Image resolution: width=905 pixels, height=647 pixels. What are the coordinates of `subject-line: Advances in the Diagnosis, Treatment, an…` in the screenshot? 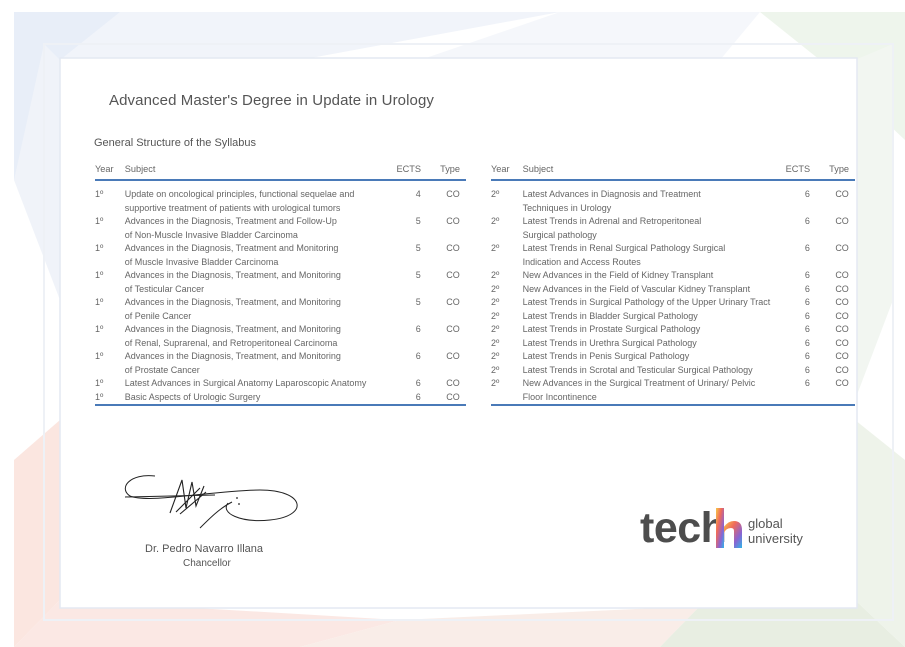 It's located at (232, 329).